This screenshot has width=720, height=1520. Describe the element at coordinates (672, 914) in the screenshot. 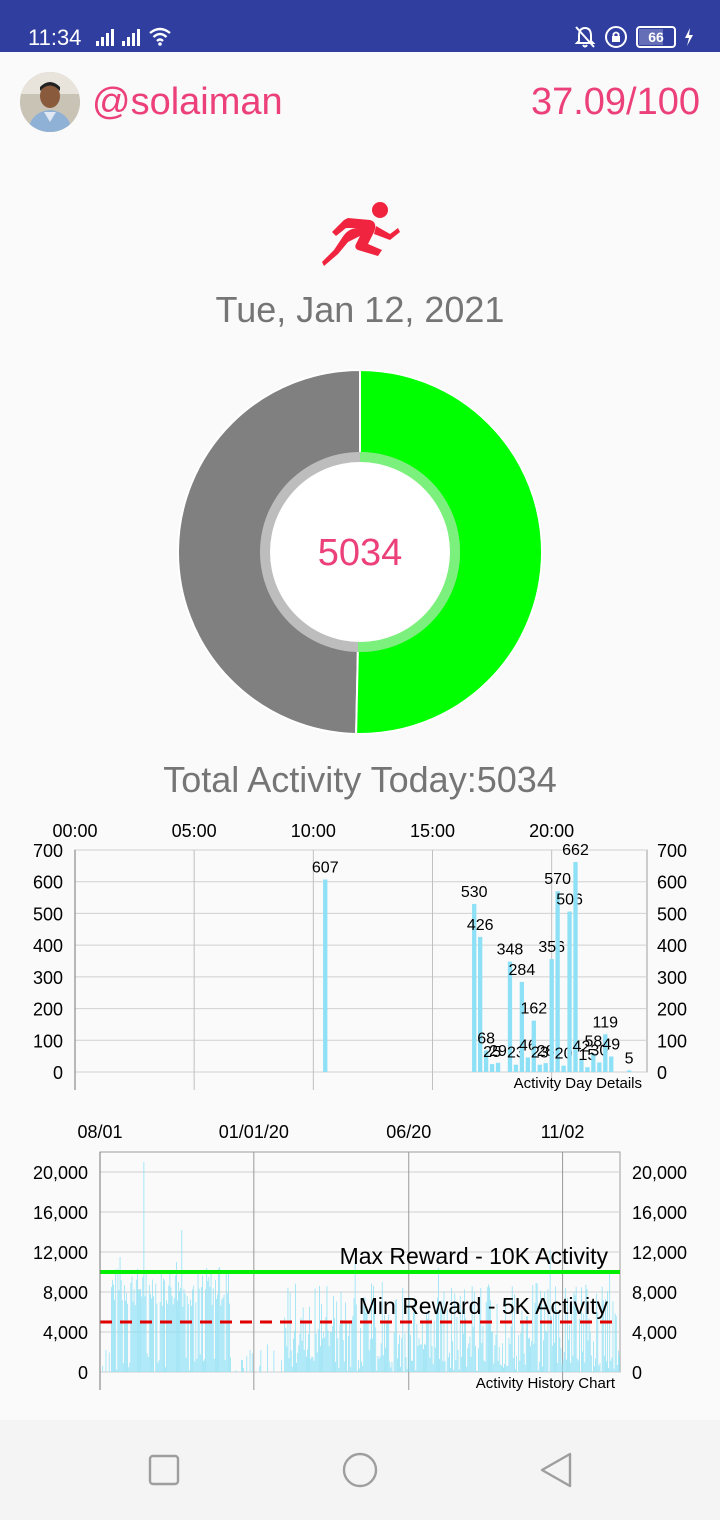

I see `y-tick-label-right: 500` at that location.